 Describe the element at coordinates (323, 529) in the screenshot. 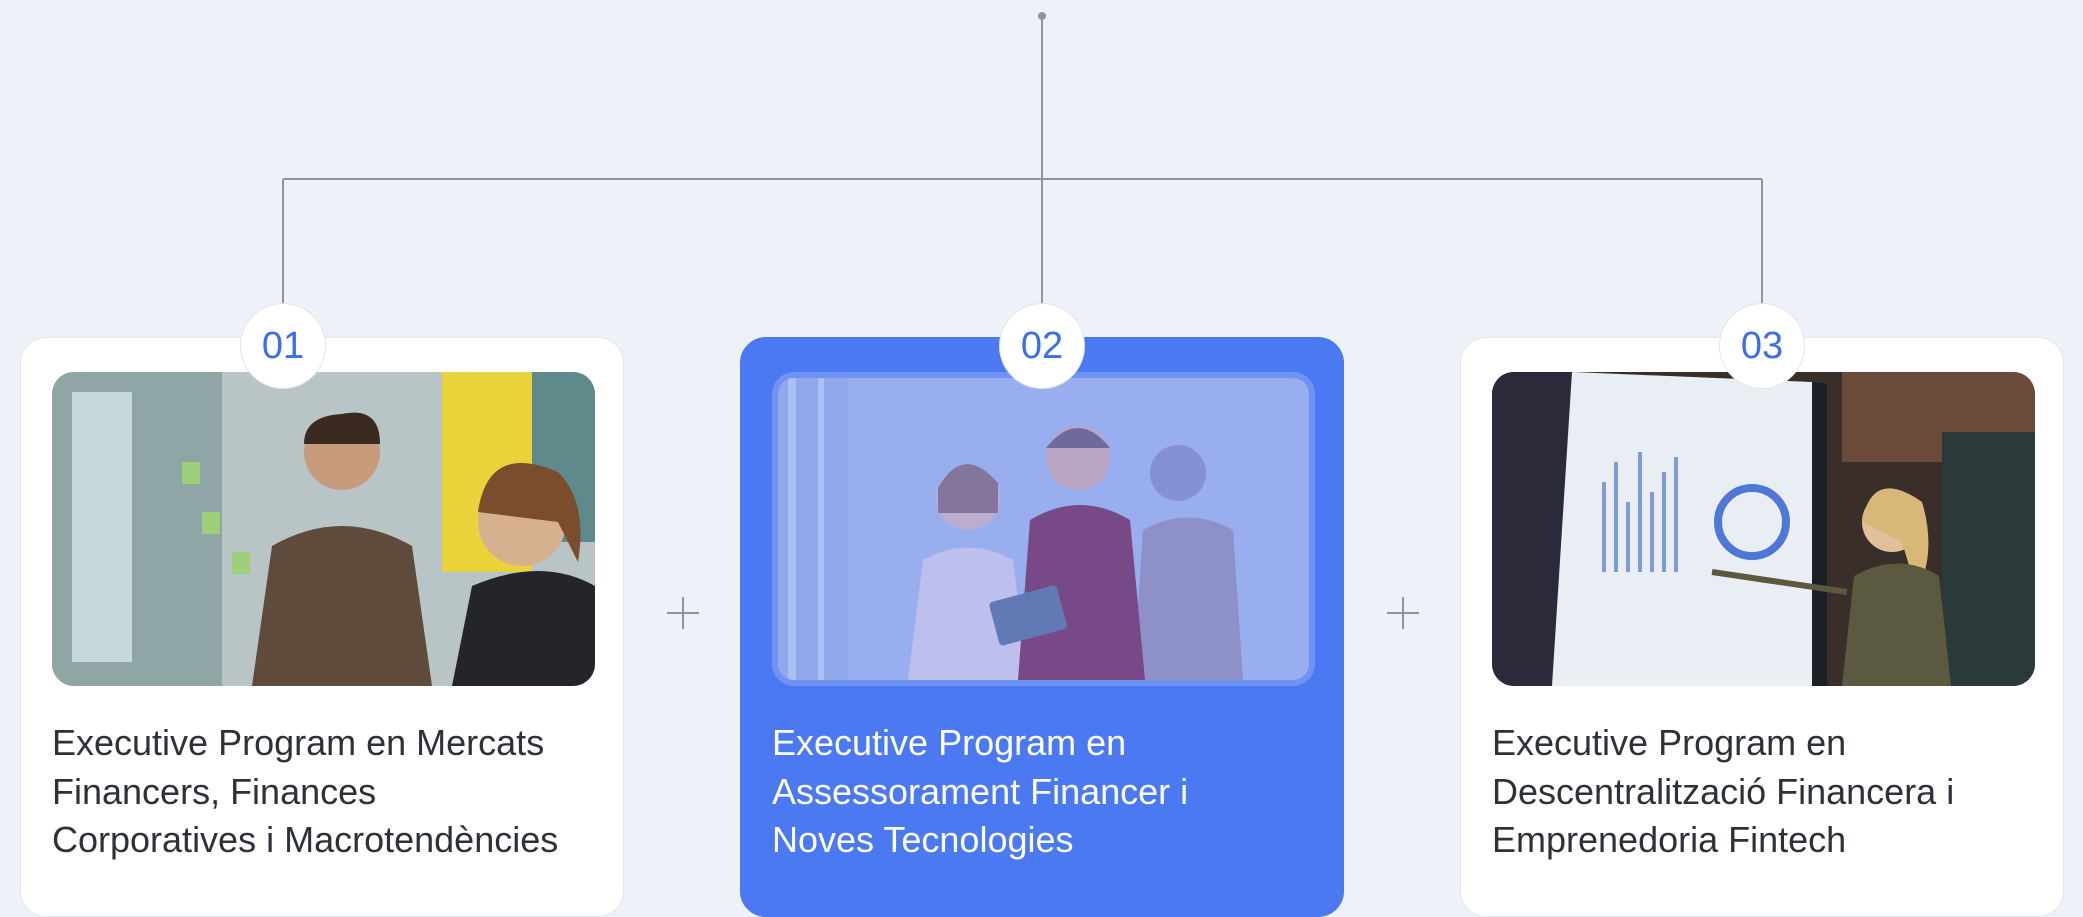

I see `program-image-team-meeting` at that location.